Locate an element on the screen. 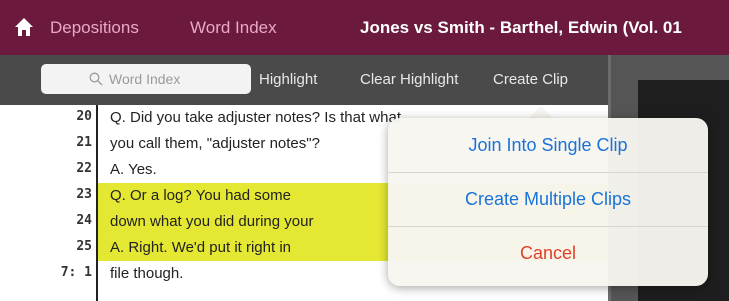 The height and width of the screenshot is (301, 729). line-text: down what you did during your is located at coordinates (212, 221).